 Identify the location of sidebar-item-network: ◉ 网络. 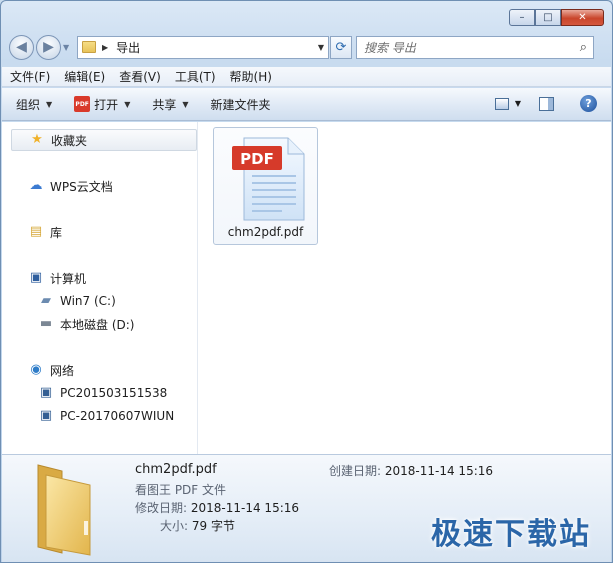
(51, 370).